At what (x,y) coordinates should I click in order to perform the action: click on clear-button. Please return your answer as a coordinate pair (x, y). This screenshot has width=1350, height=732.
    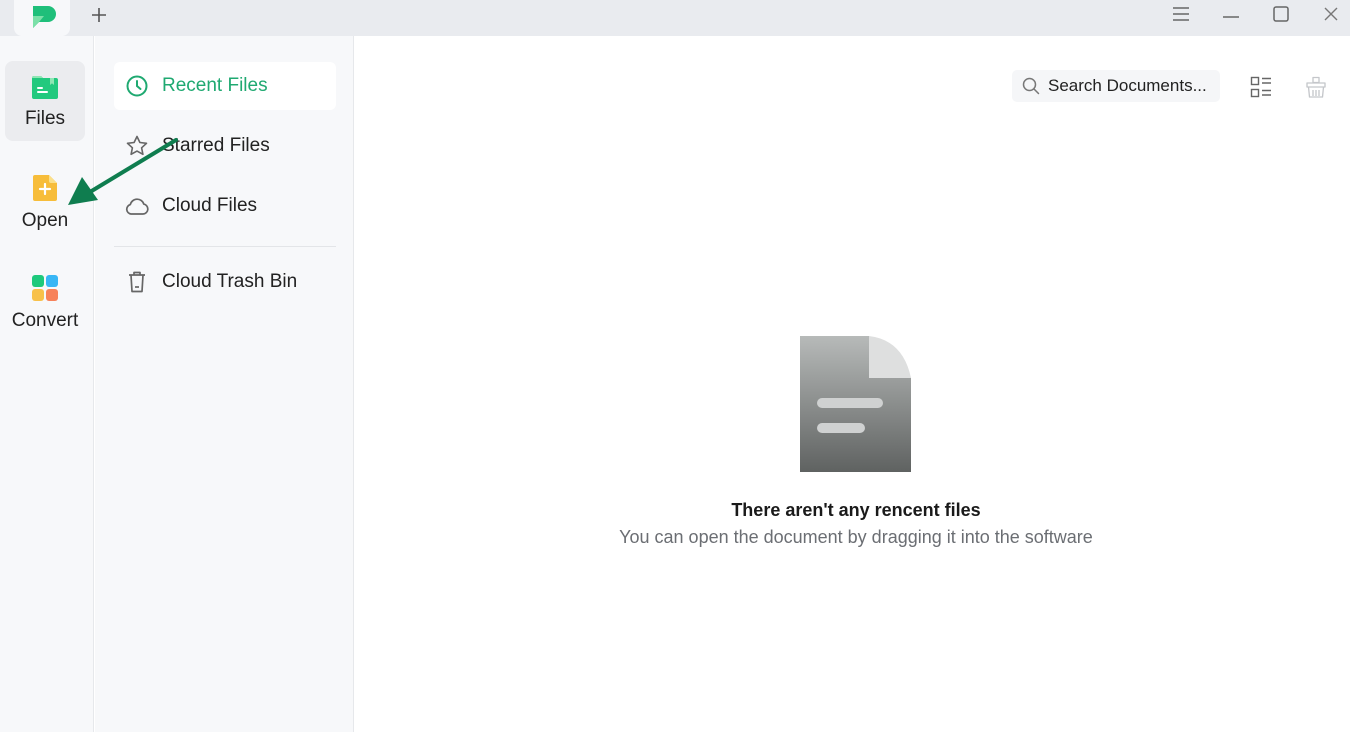
    Looking at the image, I should click on (1316, 87).